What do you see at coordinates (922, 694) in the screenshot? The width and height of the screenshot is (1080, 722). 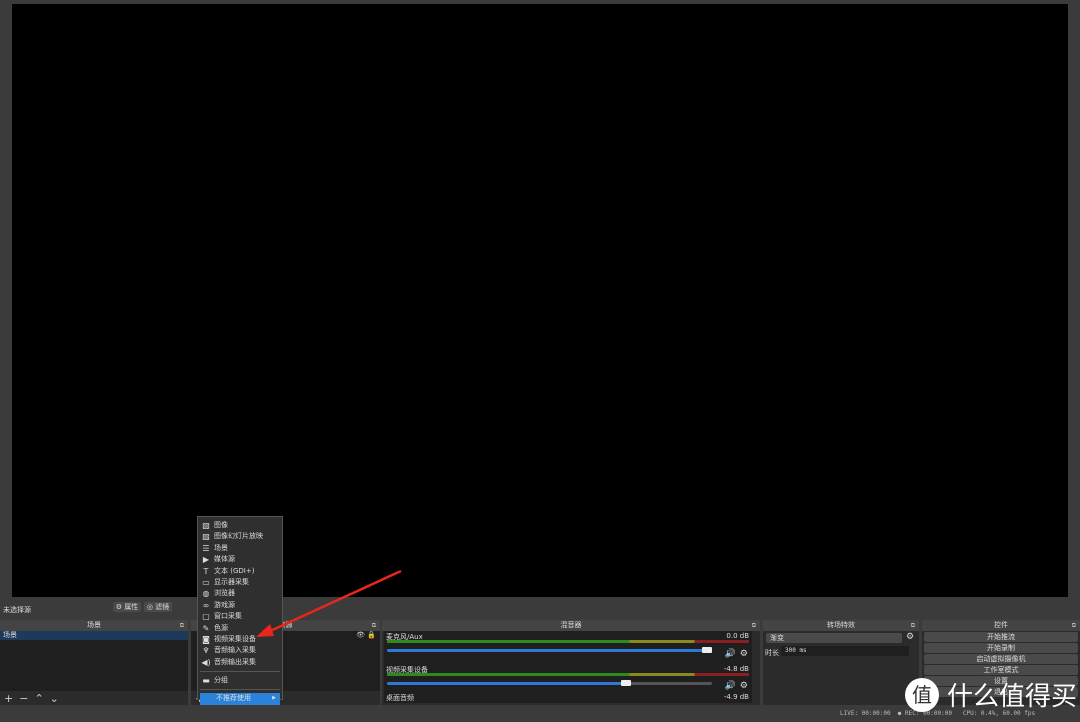 I see `watermark-logo: 值` at bounding box center [922, 694].